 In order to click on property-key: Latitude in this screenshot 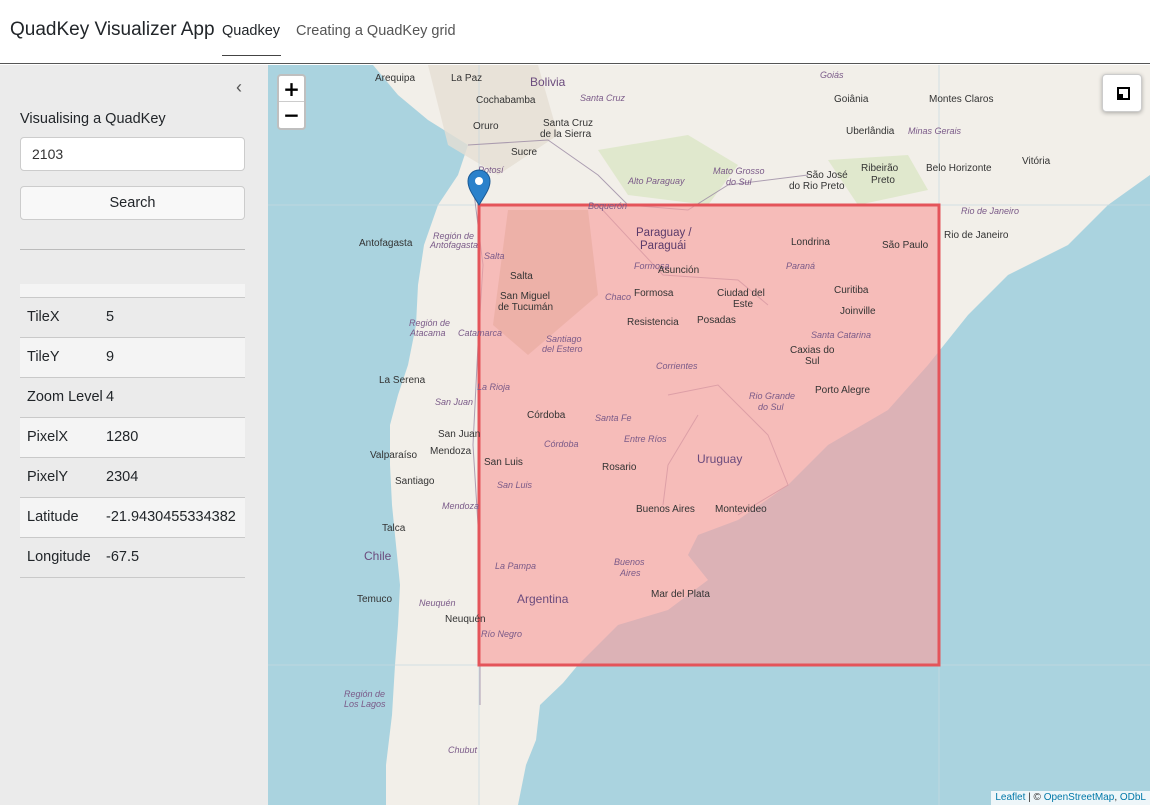, I will do `click(53, 517)`.